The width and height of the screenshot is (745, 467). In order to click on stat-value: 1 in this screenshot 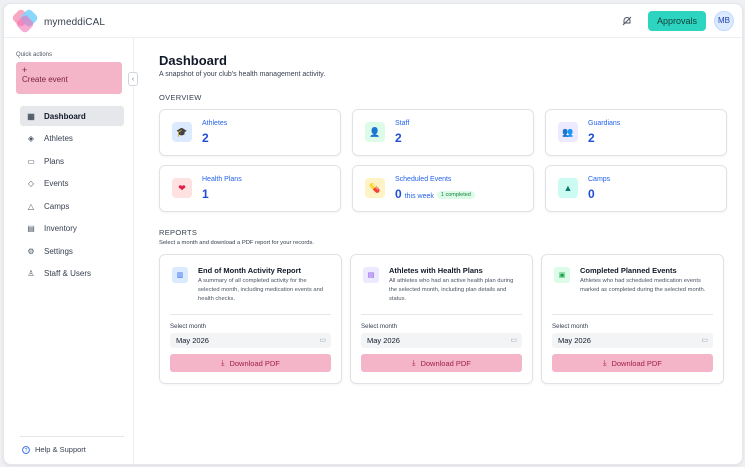, I will do `click(205, 194)`.